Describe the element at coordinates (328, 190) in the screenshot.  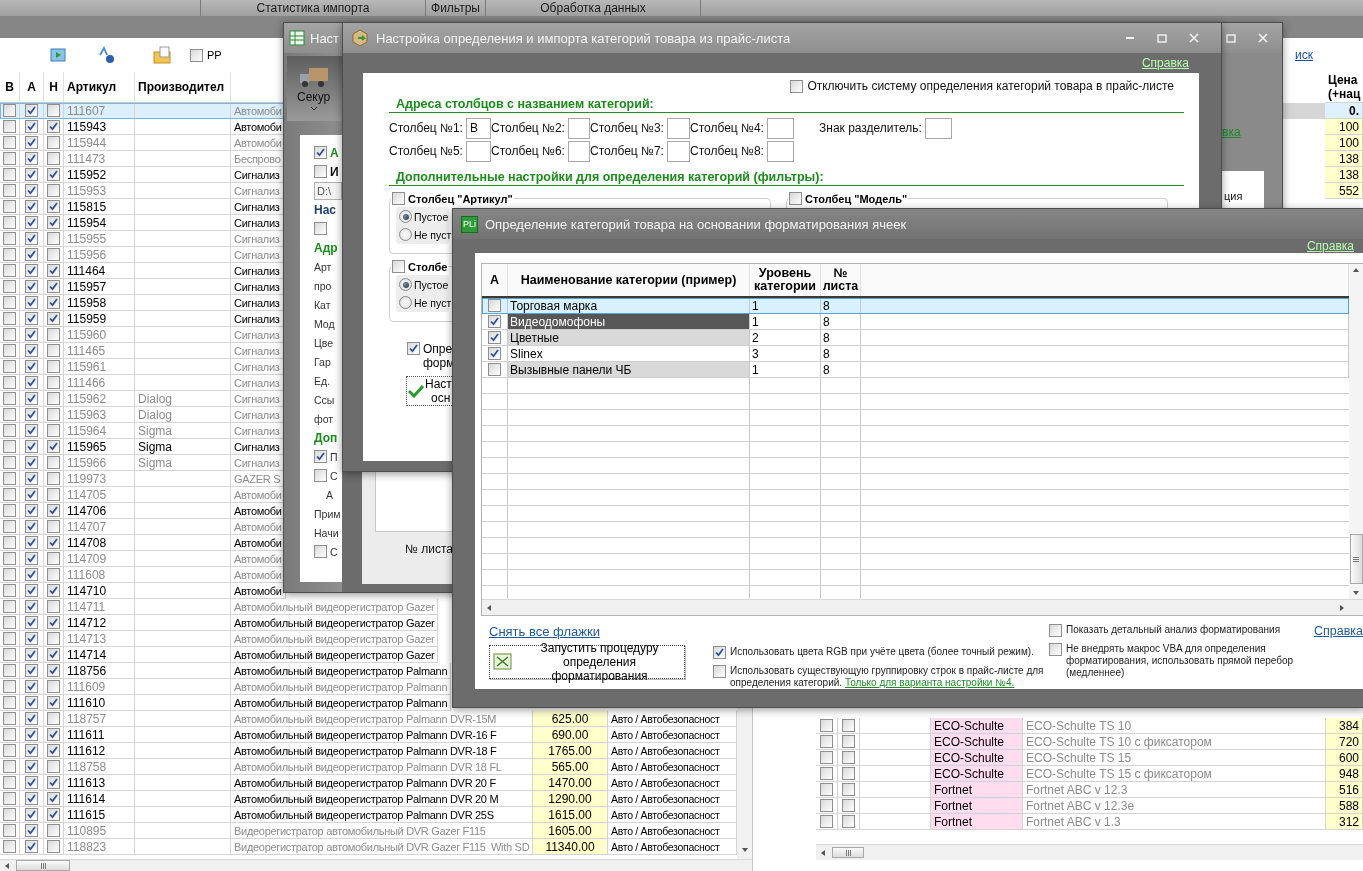
I see `path-field: D:\` at that location.